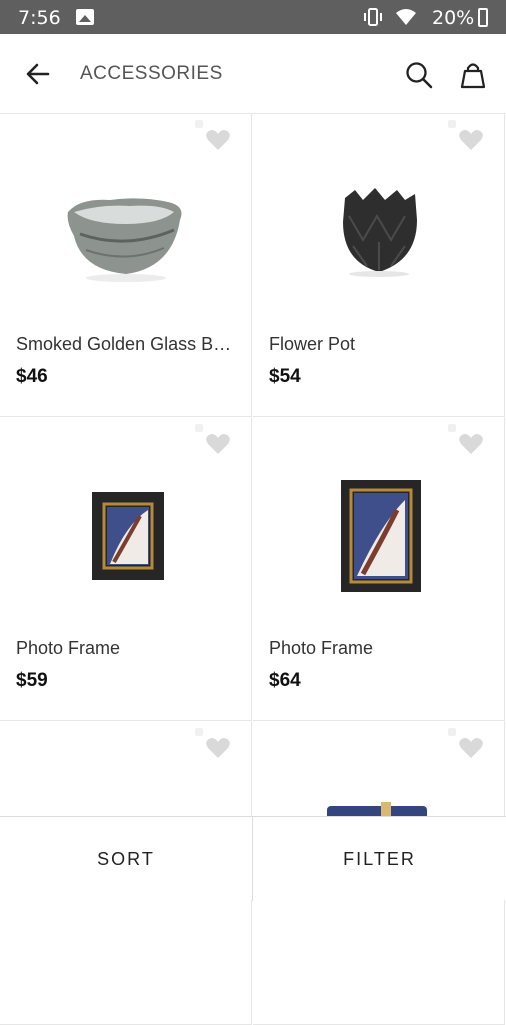 The width and height of the screenshot is (506, 1025). What do you see at coordinates (483, 17) in the screenshot?
I see `battery-icon` at bounding box center [483, 17].